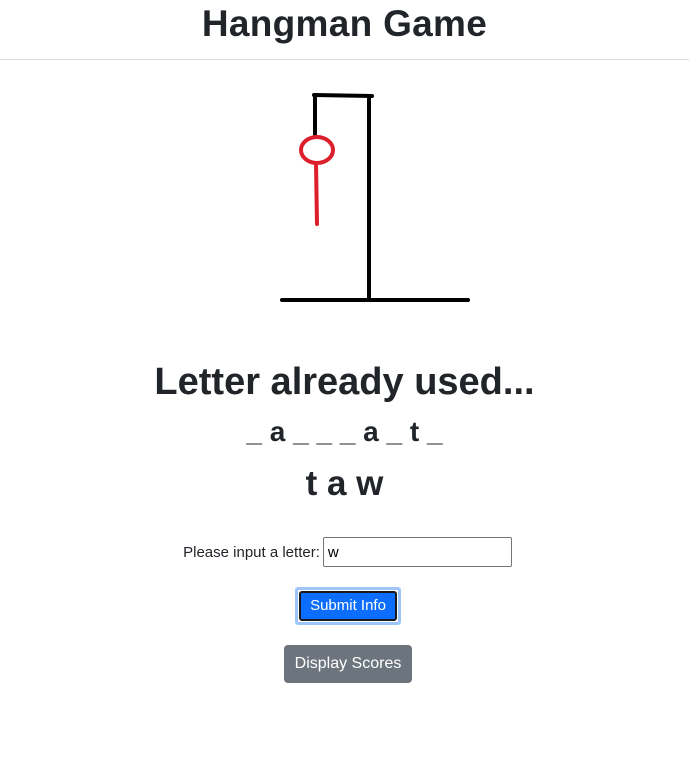 The height and width of the screenshot is (770, 689). What do you see at coordinates (316, 193) in the screenshot?
I see `hangman-body` at bounding box center [316, 193].